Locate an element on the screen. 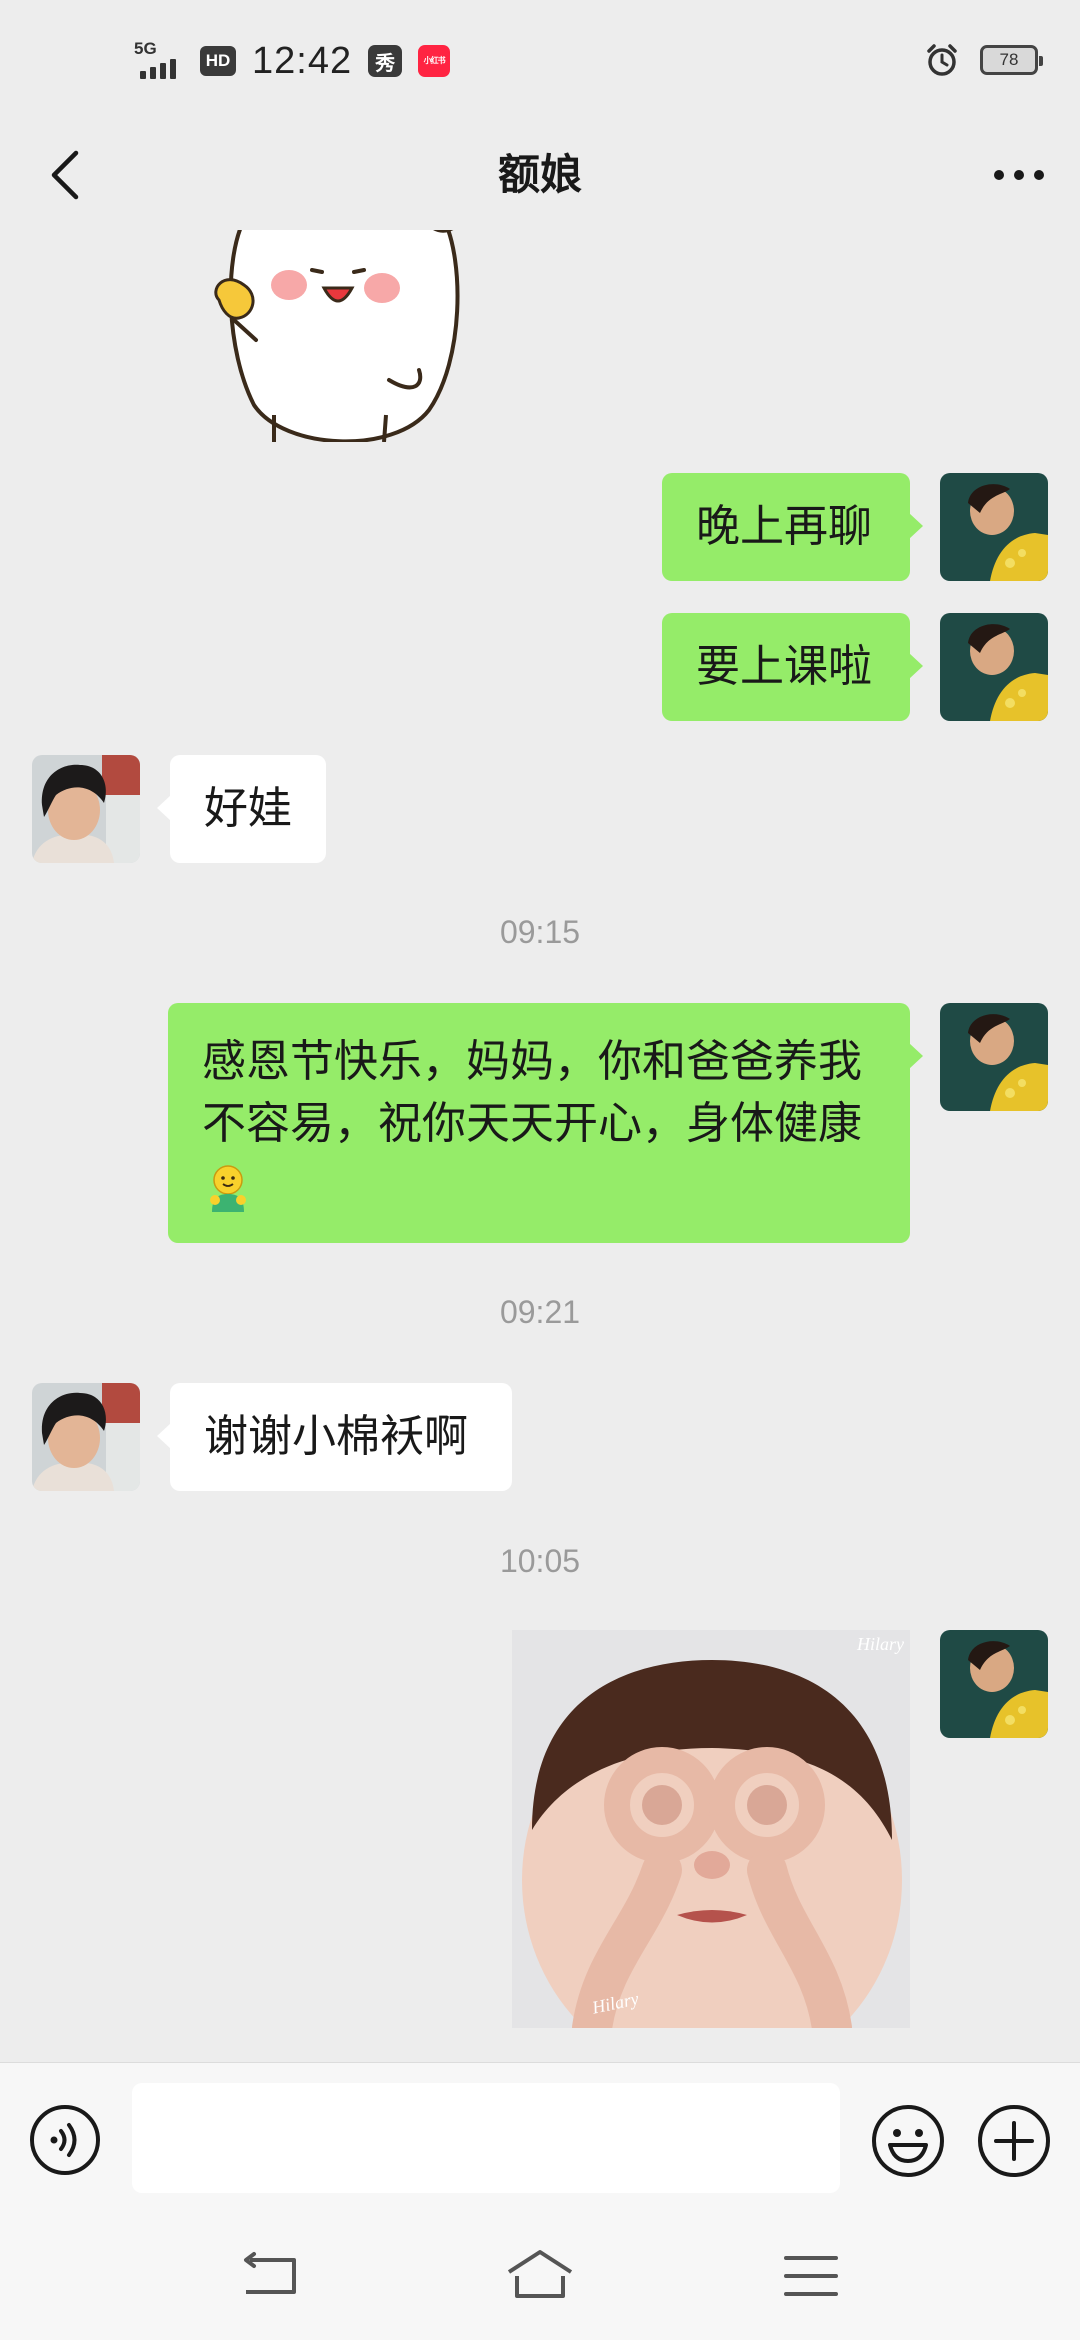 The width and height of the screenshot is (1080, 2340). message-input is located at coordinates (486, 2138).